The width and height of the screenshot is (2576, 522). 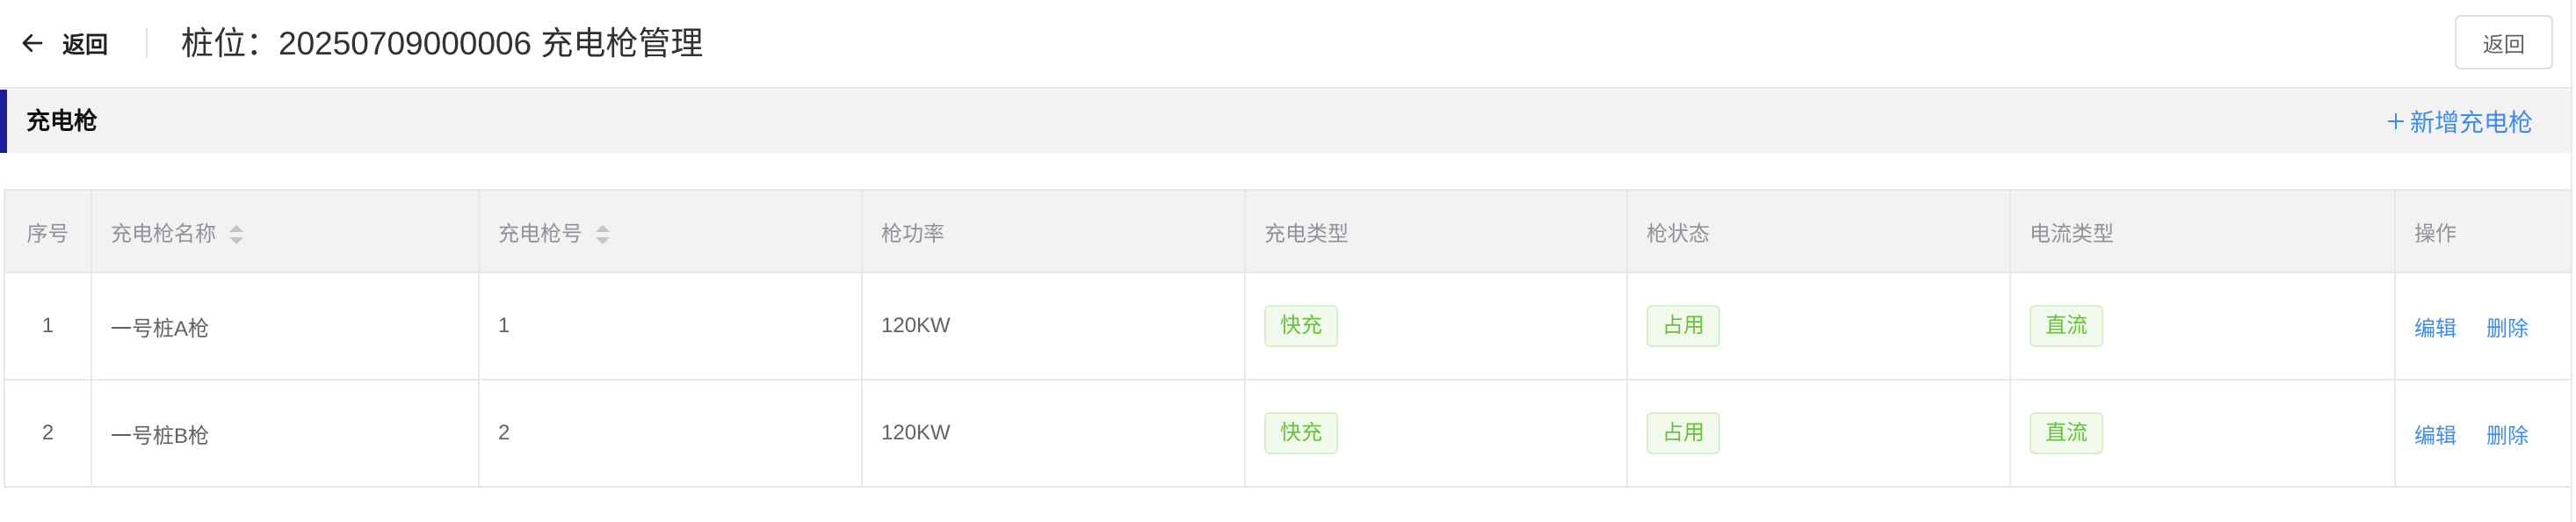 What do you see at coordinates (1285, 121) in the screenshot?
I see `section-header: 充电枪 新增充电枪` at bounding box center [1285, 121].